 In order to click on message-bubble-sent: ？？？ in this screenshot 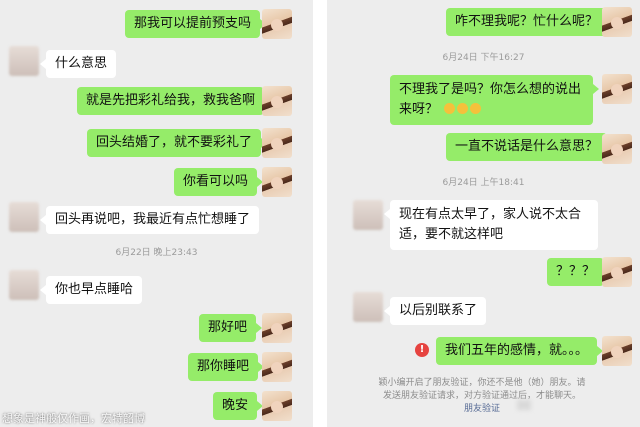, I will do `click(579, 272)`.